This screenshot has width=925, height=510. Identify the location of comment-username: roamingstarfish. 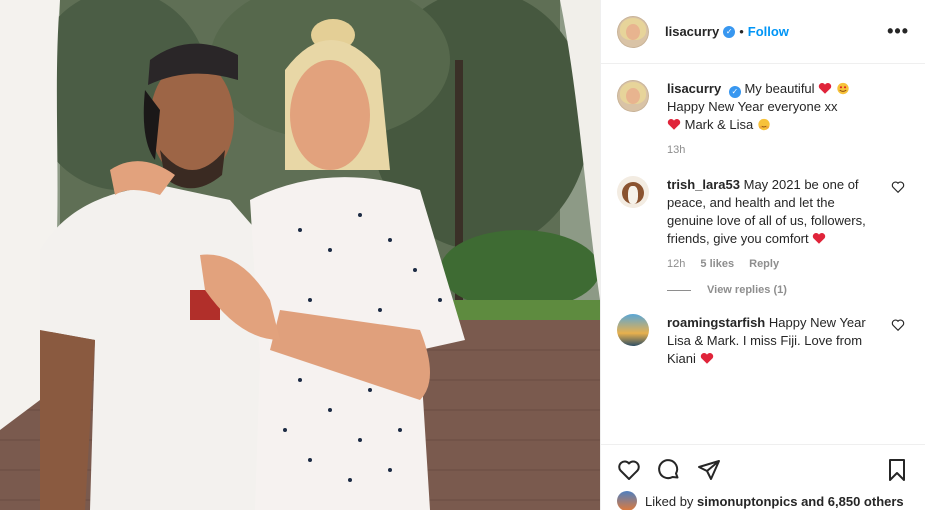
(716, 322).